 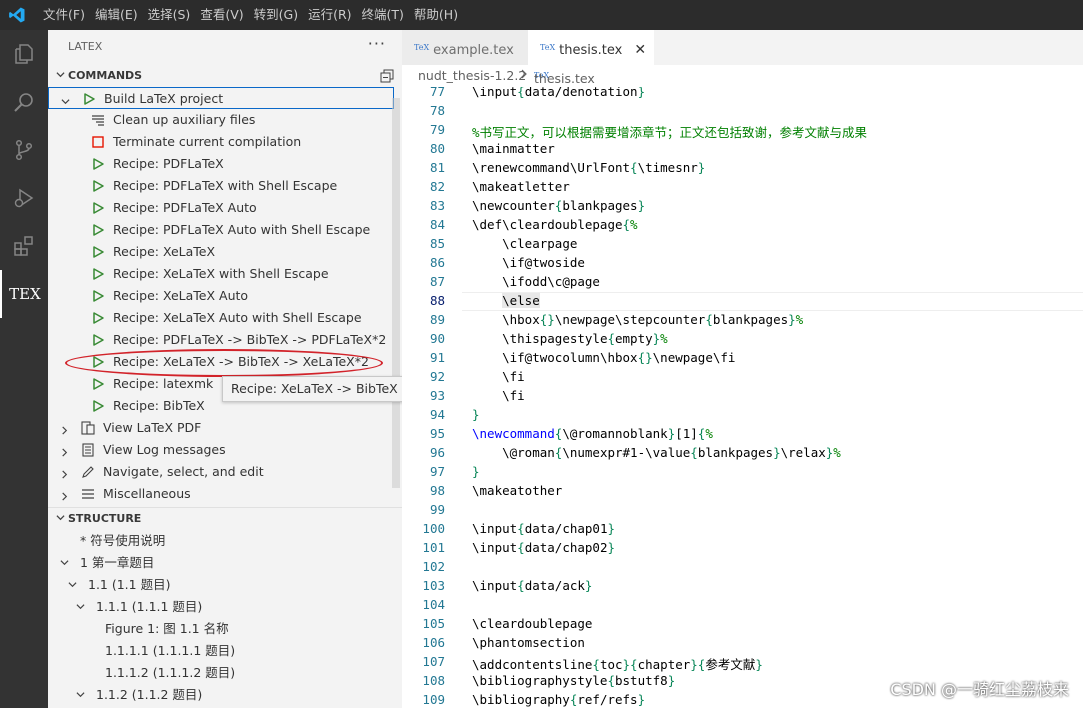 What do you see at coordinates (592, 433) in the screenshot?
I see `code-line: \newcommand{\@romannoblank}[1]{%` at bounding box center [592, 433].